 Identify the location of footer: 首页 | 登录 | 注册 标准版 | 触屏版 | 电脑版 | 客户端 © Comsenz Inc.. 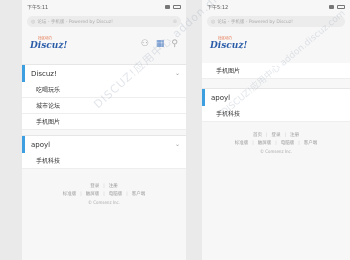
(276, 143).